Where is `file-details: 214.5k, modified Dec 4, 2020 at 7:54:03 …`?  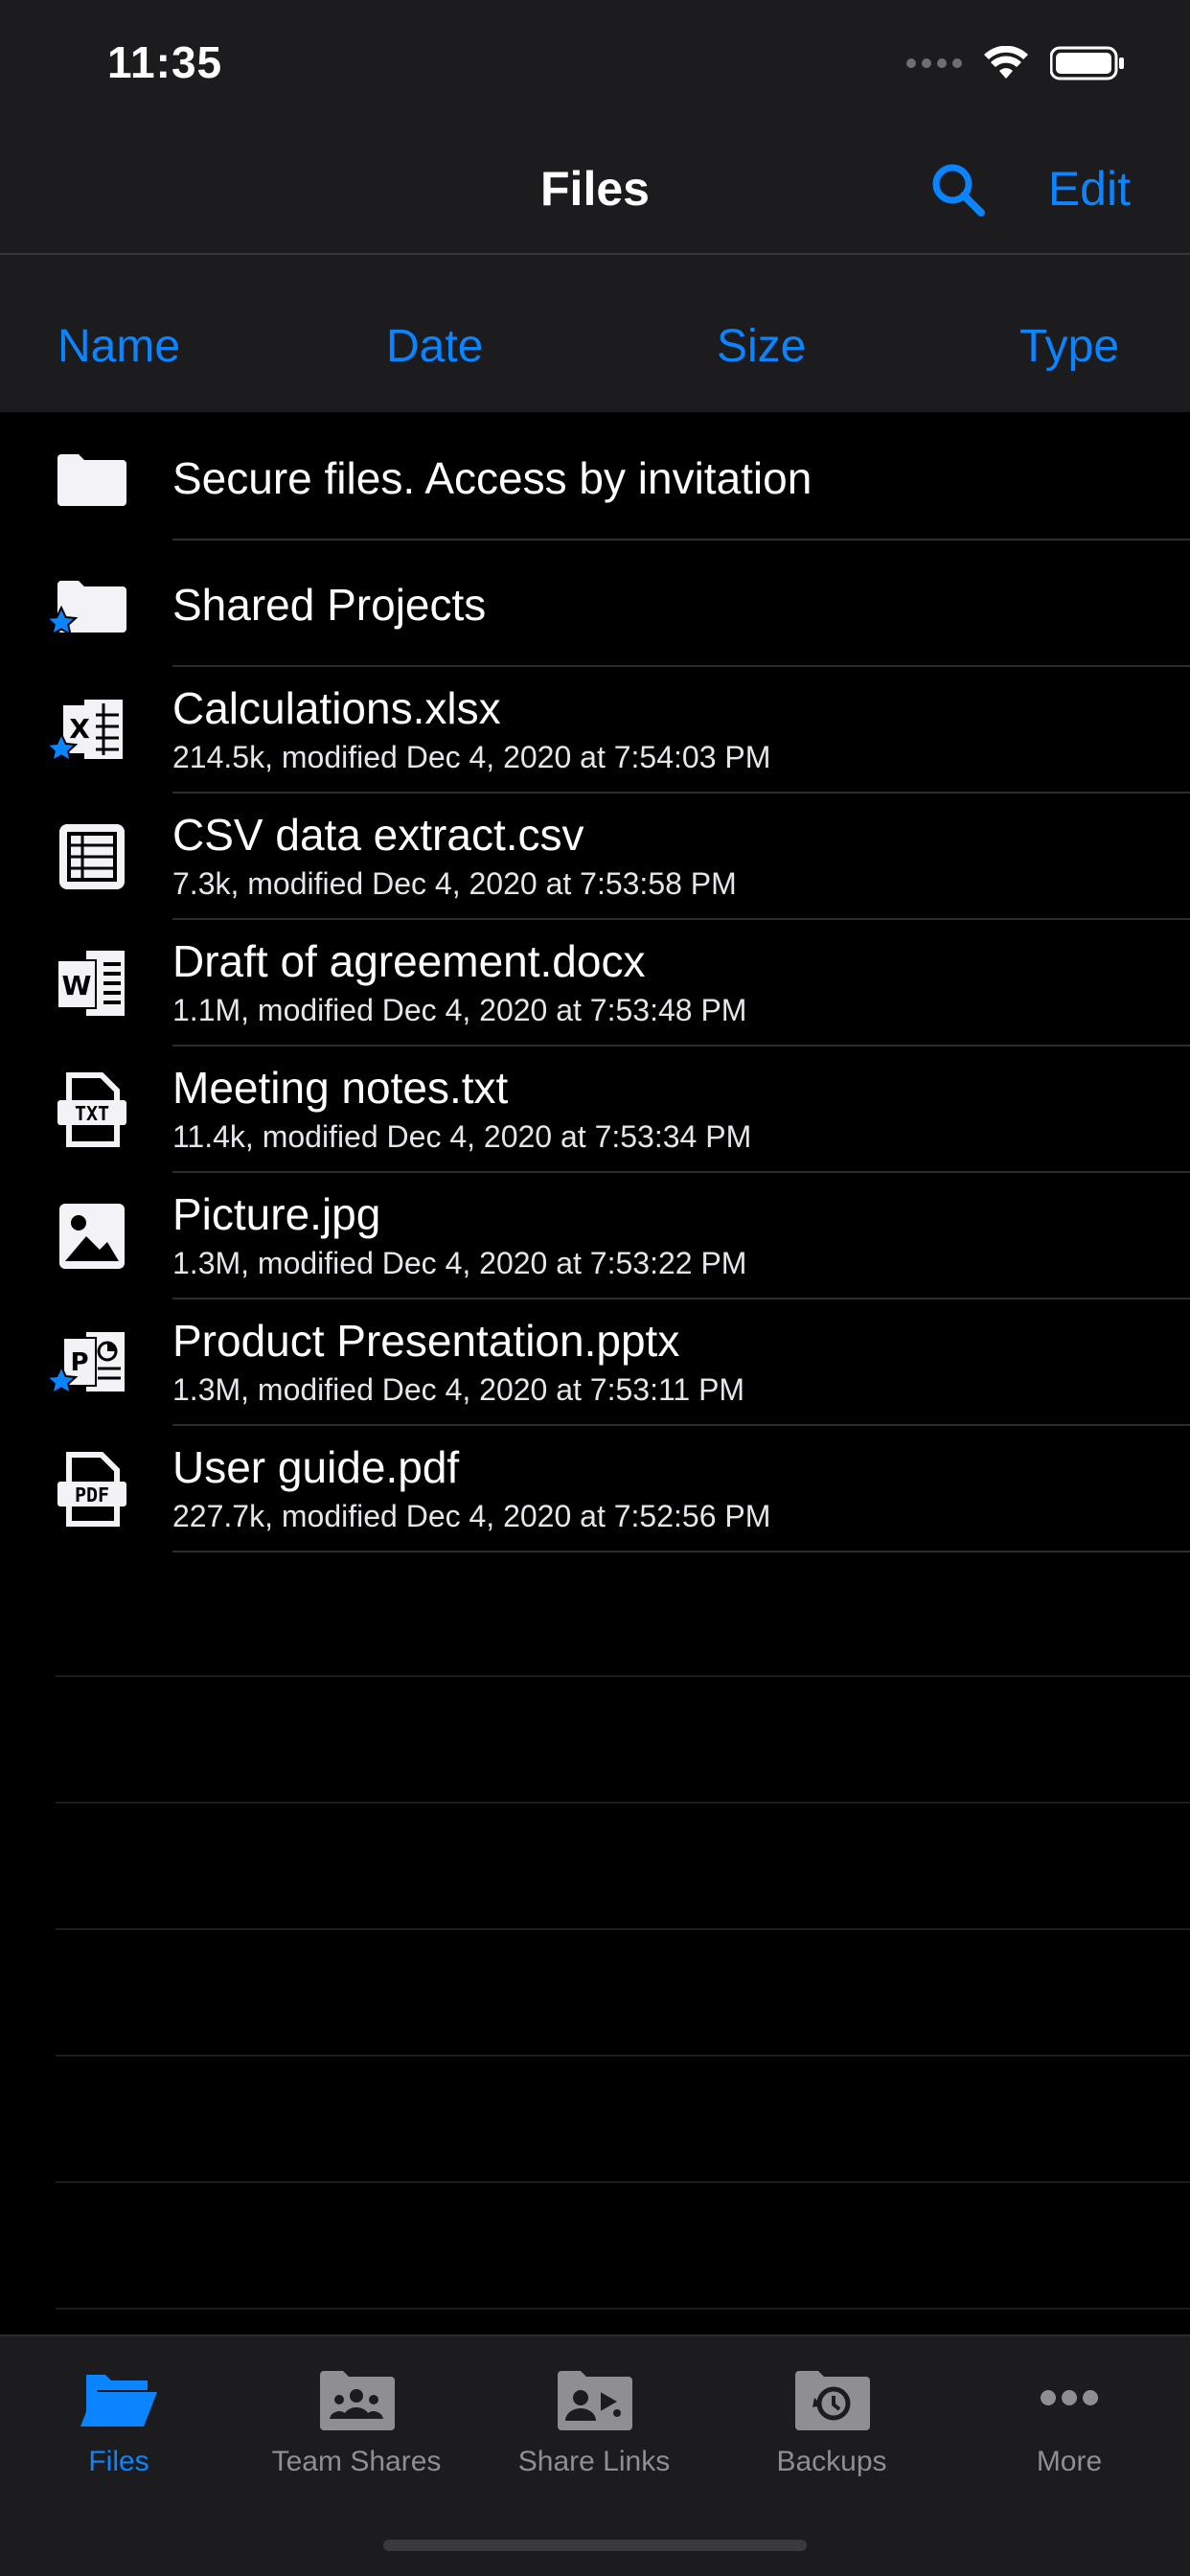 file-details: 214.5k, modified Dec 4, 2020 at 7:54:03 … is located at coordinates (472, 757).